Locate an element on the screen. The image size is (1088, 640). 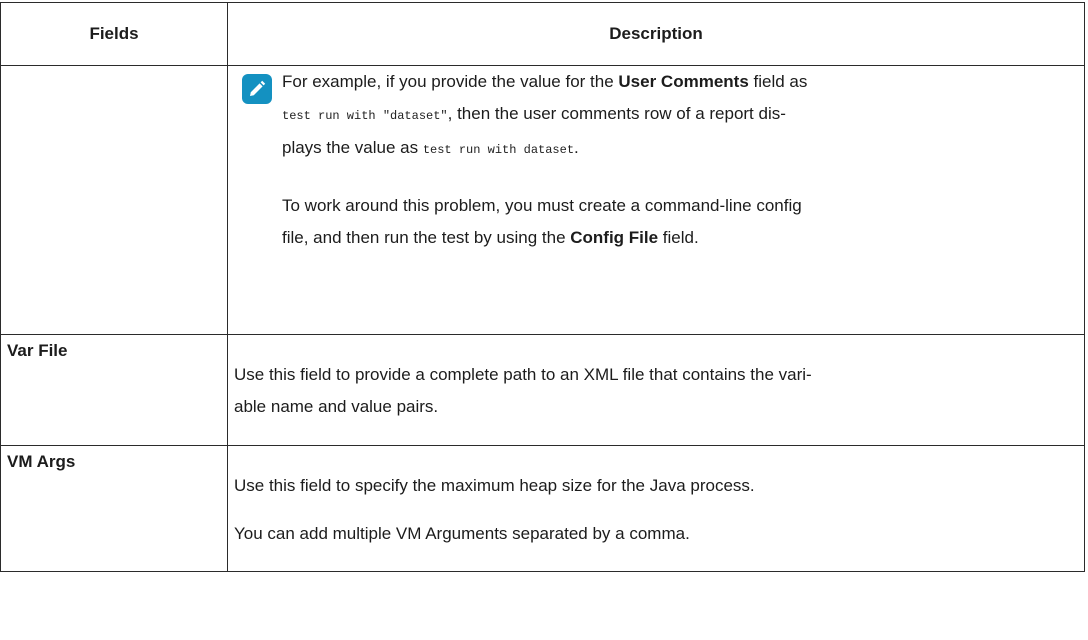
field-name-vm-args: VM Args is located at coordinates (114, 508).